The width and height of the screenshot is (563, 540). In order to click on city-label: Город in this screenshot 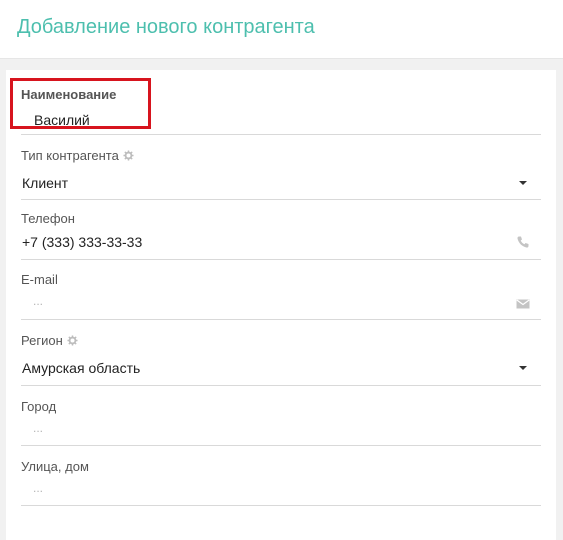, I will do `click(39, 406)`.